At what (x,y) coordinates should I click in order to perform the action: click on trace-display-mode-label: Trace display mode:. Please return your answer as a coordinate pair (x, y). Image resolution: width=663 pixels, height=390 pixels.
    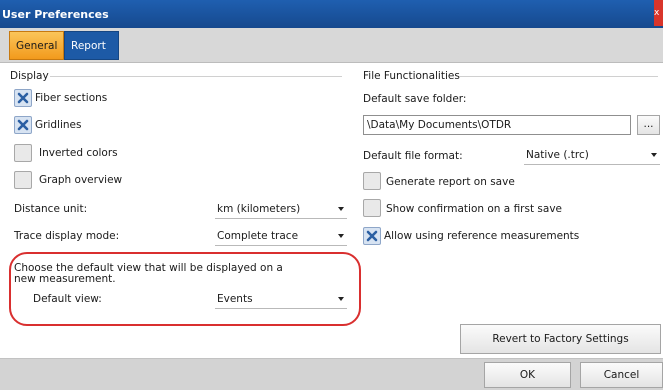
    Looking at the image, I should click on (67, 236).